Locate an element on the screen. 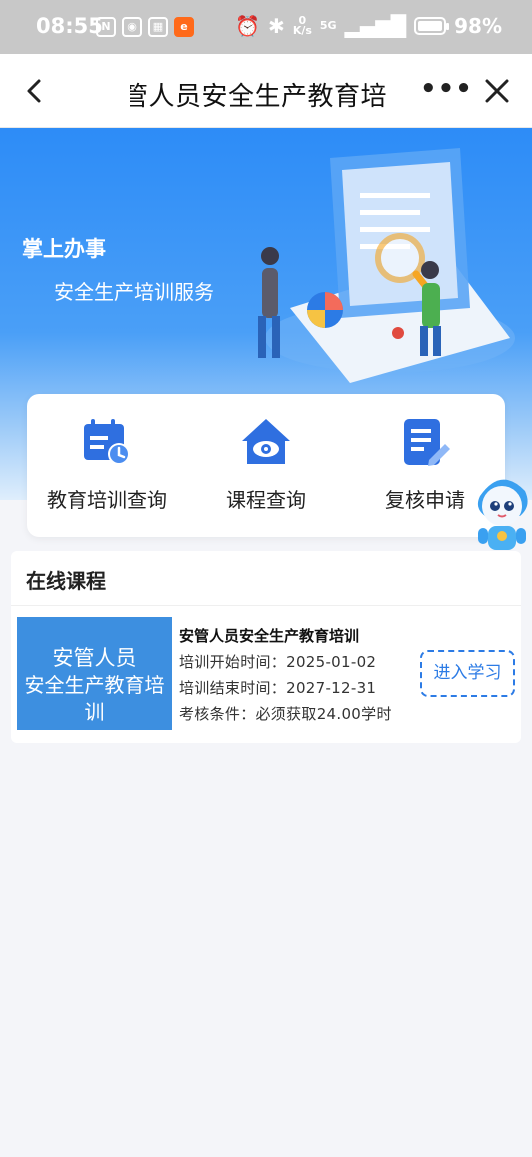 The width and height of the screenshot is (532, 1157). section-title: 在线课程 is located at coordinates (66, 581).